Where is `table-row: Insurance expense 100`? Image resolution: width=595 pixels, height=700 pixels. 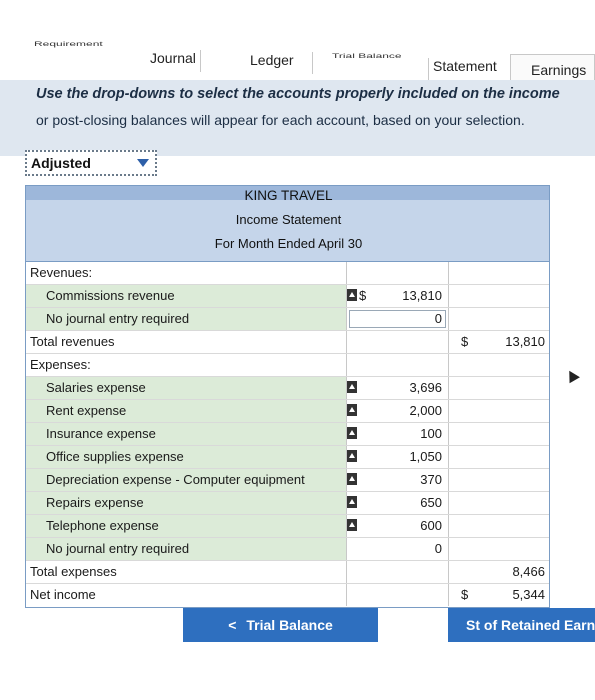
table-row: Insurance expense 100 is located at coordinates (287, 434).